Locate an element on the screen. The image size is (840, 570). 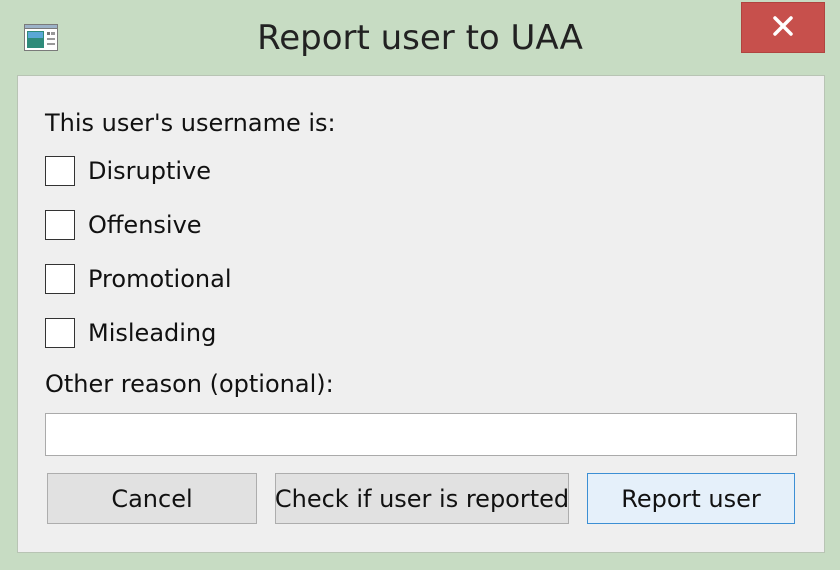
close-x-icon is located at coordinates (783, 28).